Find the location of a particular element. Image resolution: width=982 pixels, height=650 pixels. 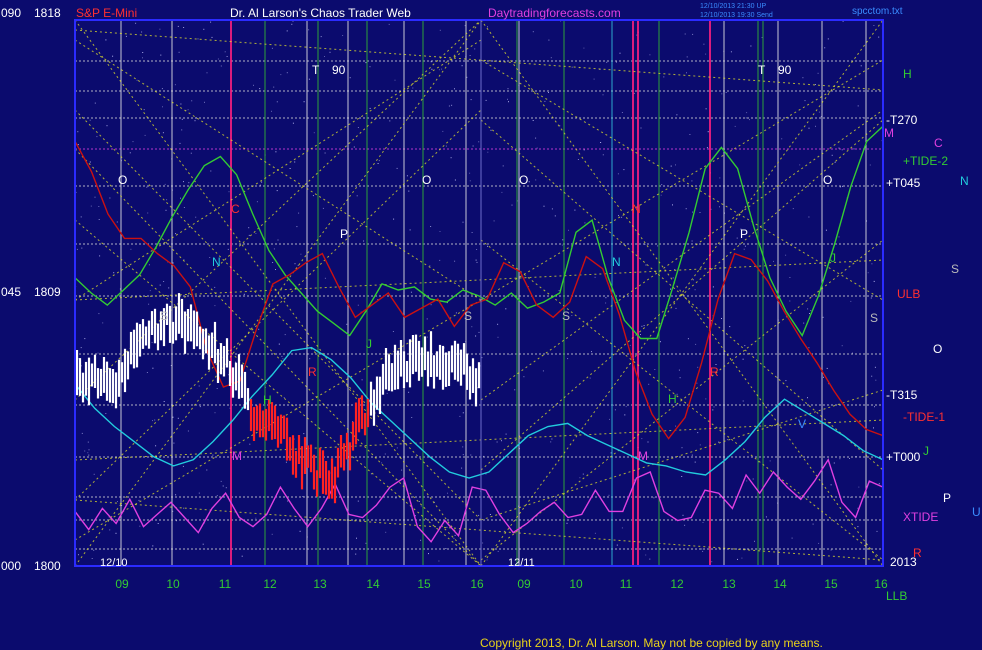

left-axis-bottom-angle: 000 is located at coordinates (11, 566).